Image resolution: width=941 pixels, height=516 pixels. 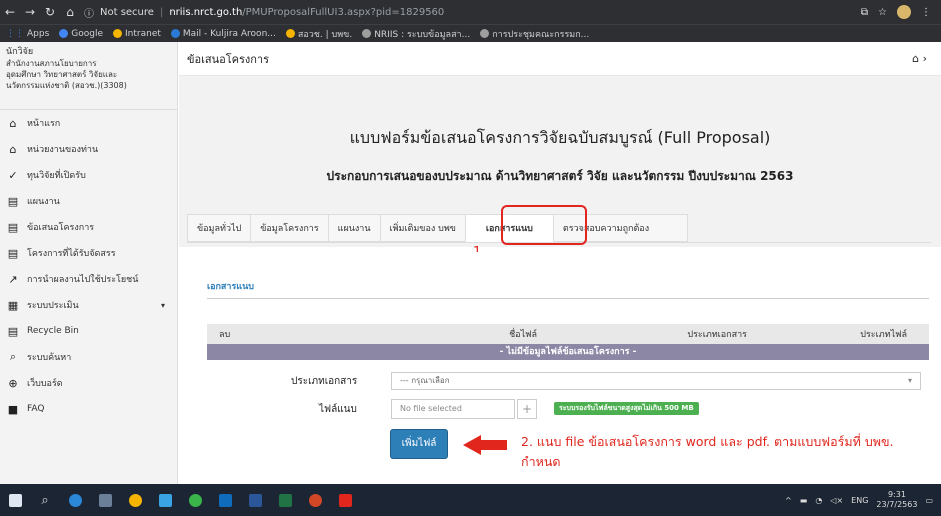 What do you see at coordinates (926, 12) in the screenshot?
I see `menu-kebab-icon: ⋮` at bounding box center [926, 12].